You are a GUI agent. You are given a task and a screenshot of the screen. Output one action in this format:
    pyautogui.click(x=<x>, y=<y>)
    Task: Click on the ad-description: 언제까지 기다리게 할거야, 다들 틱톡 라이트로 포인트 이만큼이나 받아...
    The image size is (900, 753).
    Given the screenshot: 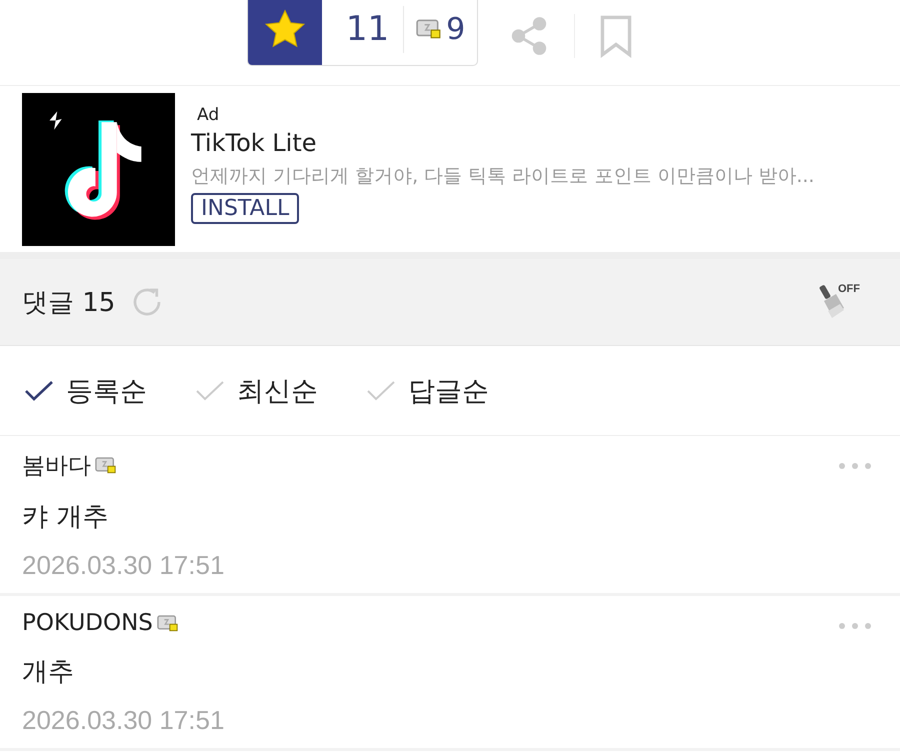 What is the action you would take?
    pyautogui.click(x=502, y=176)
    